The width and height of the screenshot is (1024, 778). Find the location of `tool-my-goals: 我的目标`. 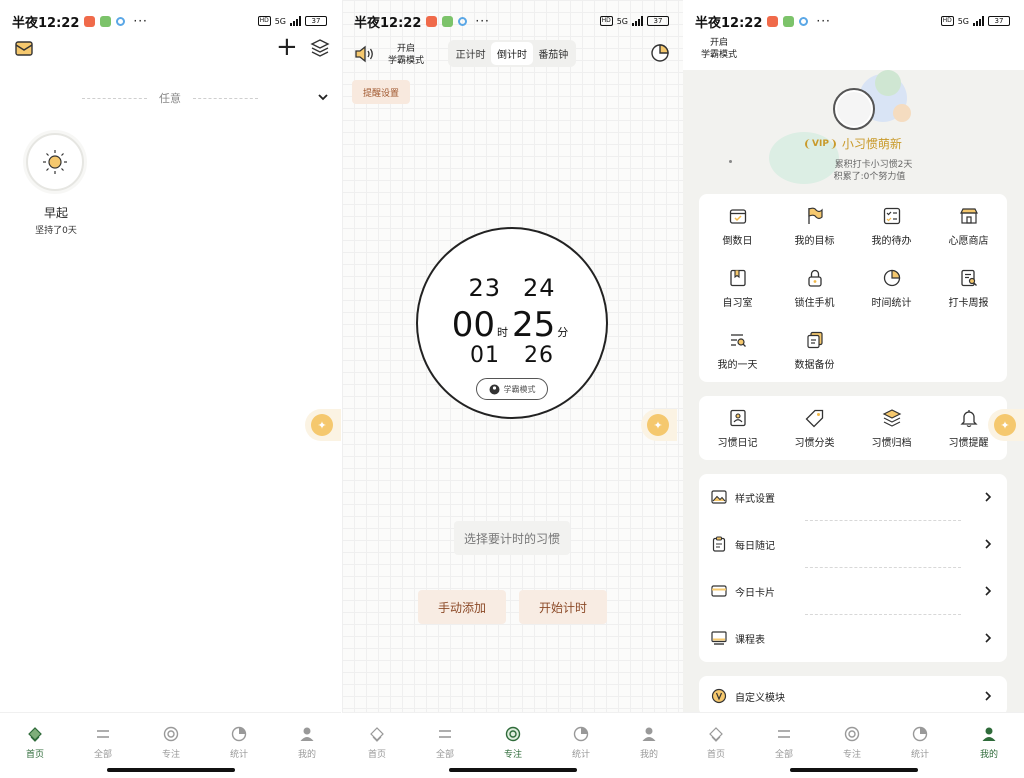

tool-my-goals: 我的目标 is located at coordinates (814, 226).